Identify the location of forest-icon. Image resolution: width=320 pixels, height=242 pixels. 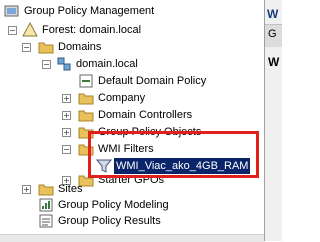
(30, 29).